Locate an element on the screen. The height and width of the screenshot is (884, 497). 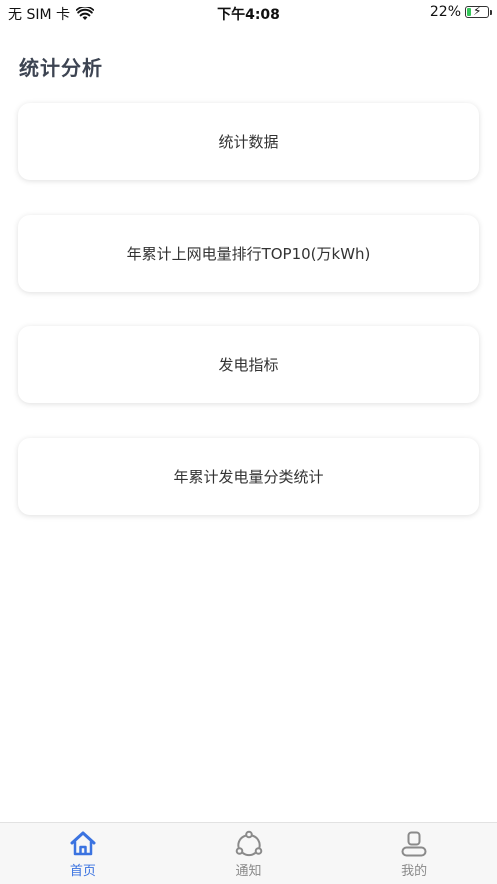
card-label: 年累计发电量分类统计 is located at coordinates (248, 477).